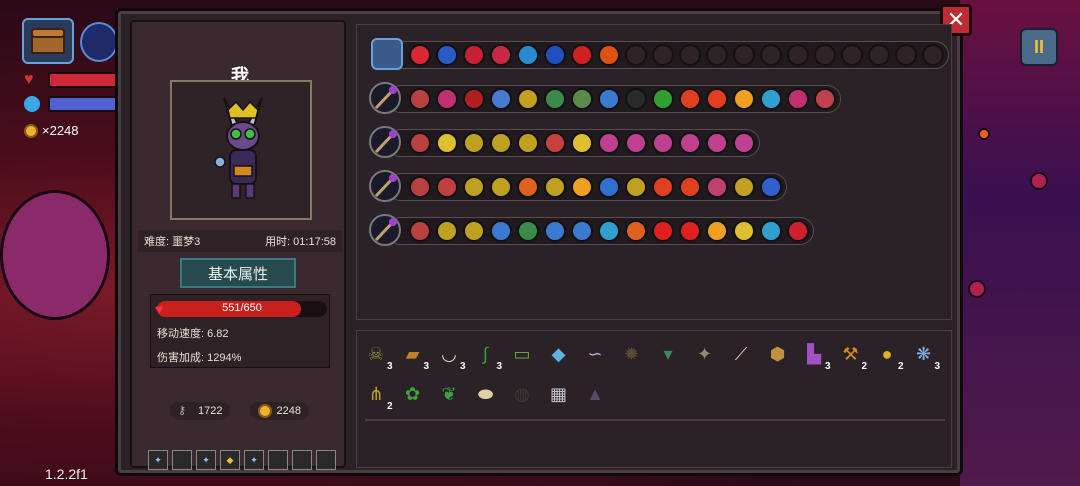 The image size is (1080, 486). I want to click on collected-item-icon: ☠, so click(376, 354).